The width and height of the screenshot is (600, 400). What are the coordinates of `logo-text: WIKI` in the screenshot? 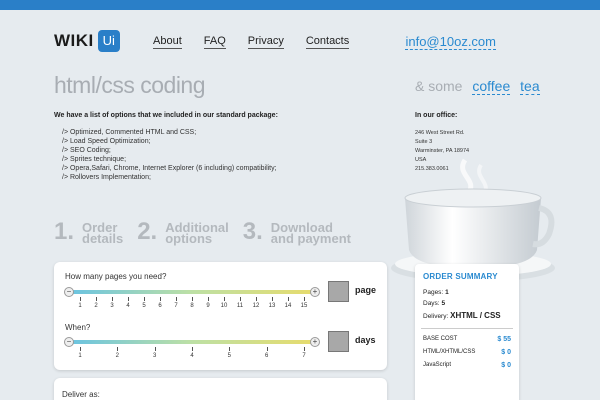 It's located at (74, 40).